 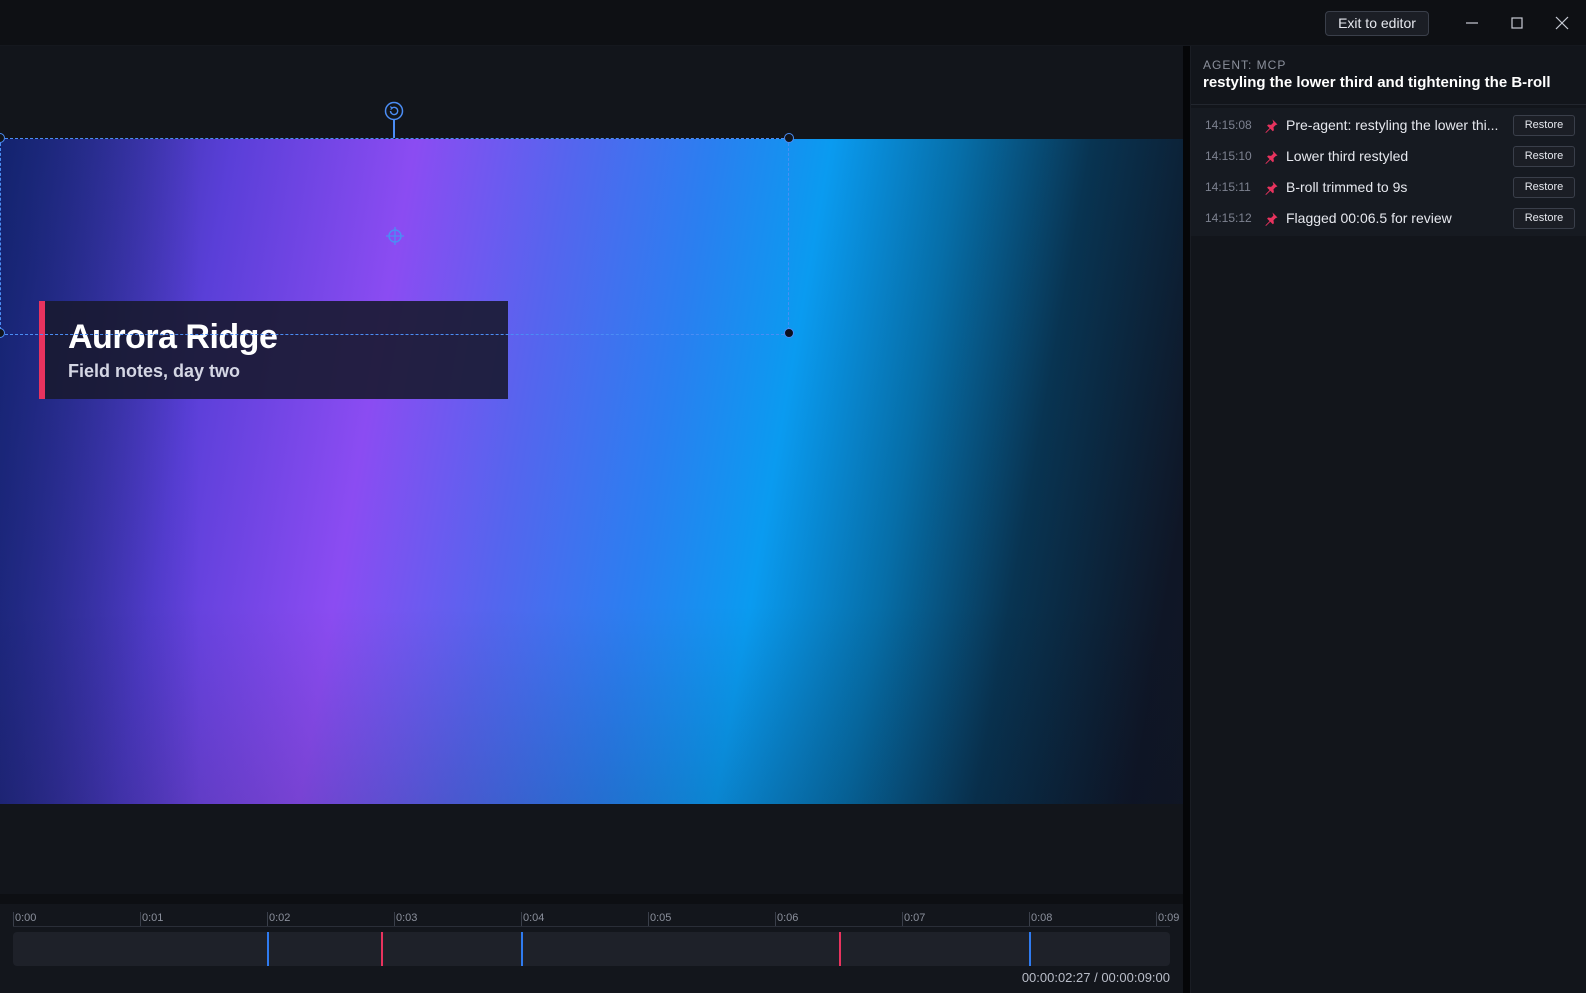 I want to click on snapshot-label: Lower third restyled, so click(x=1347, y=156).